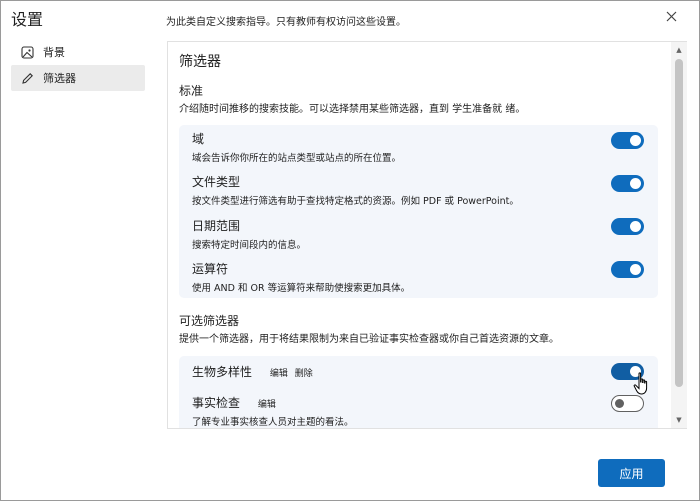 The image size is (700, 501). Describe the element at coordinates (78, 52) in the screenshot. I see `sidebar-item-background: 背景` at that location.